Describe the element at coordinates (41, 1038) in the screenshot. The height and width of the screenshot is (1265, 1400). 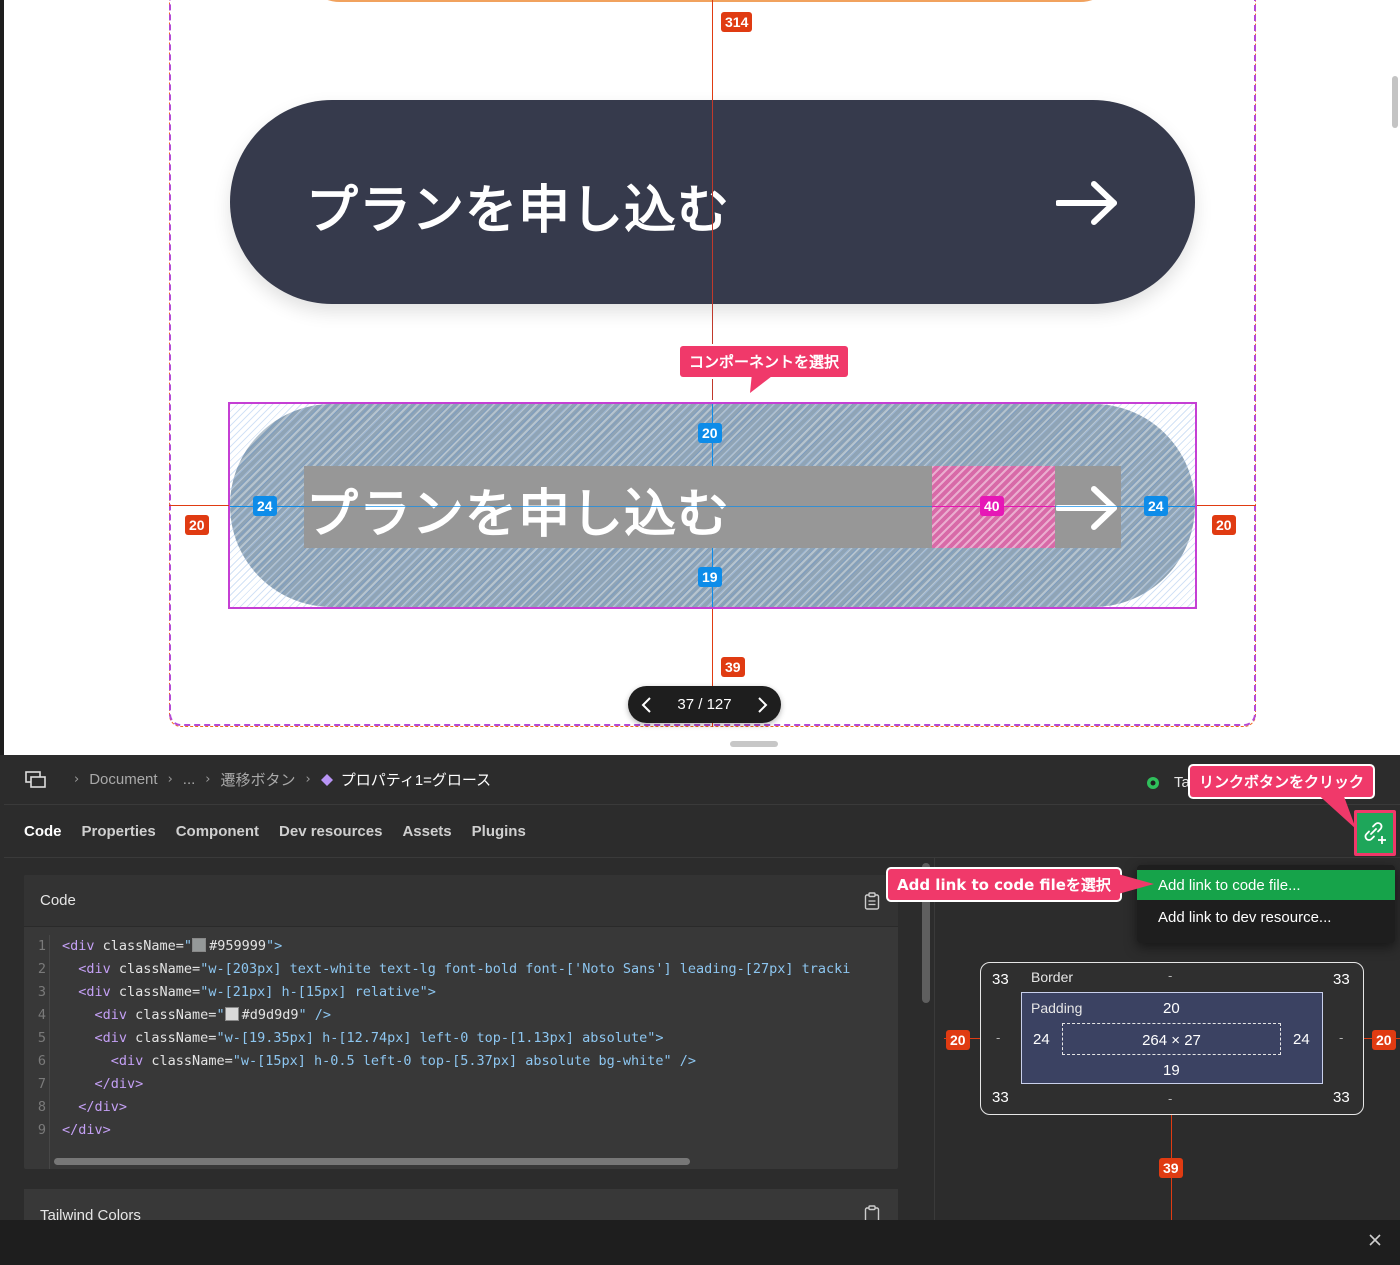
I see `line-number: 5` at that location.